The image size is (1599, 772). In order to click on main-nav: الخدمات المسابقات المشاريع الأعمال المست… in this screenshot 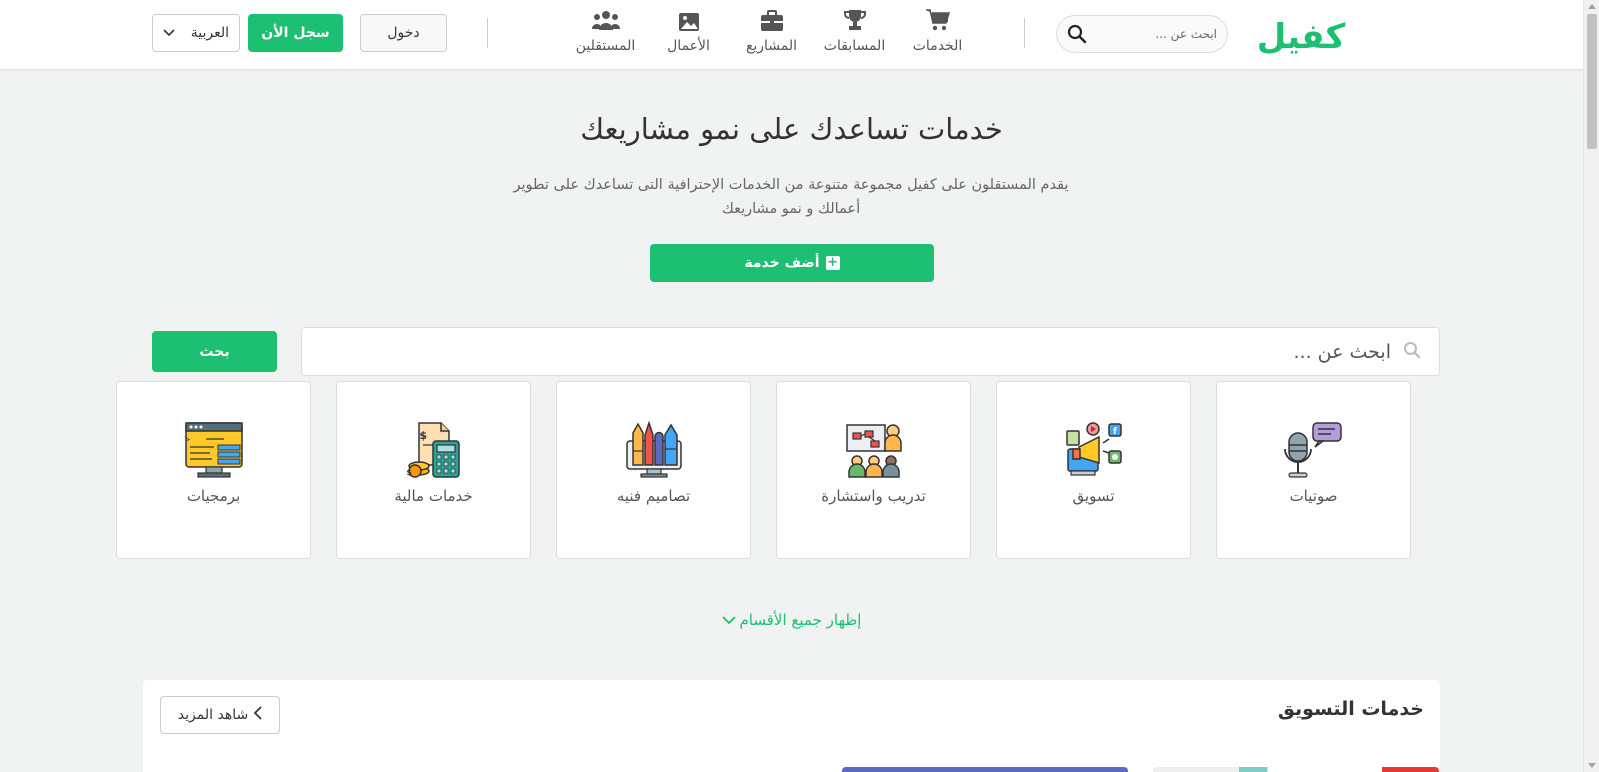, I will do `click(768, 30)`.